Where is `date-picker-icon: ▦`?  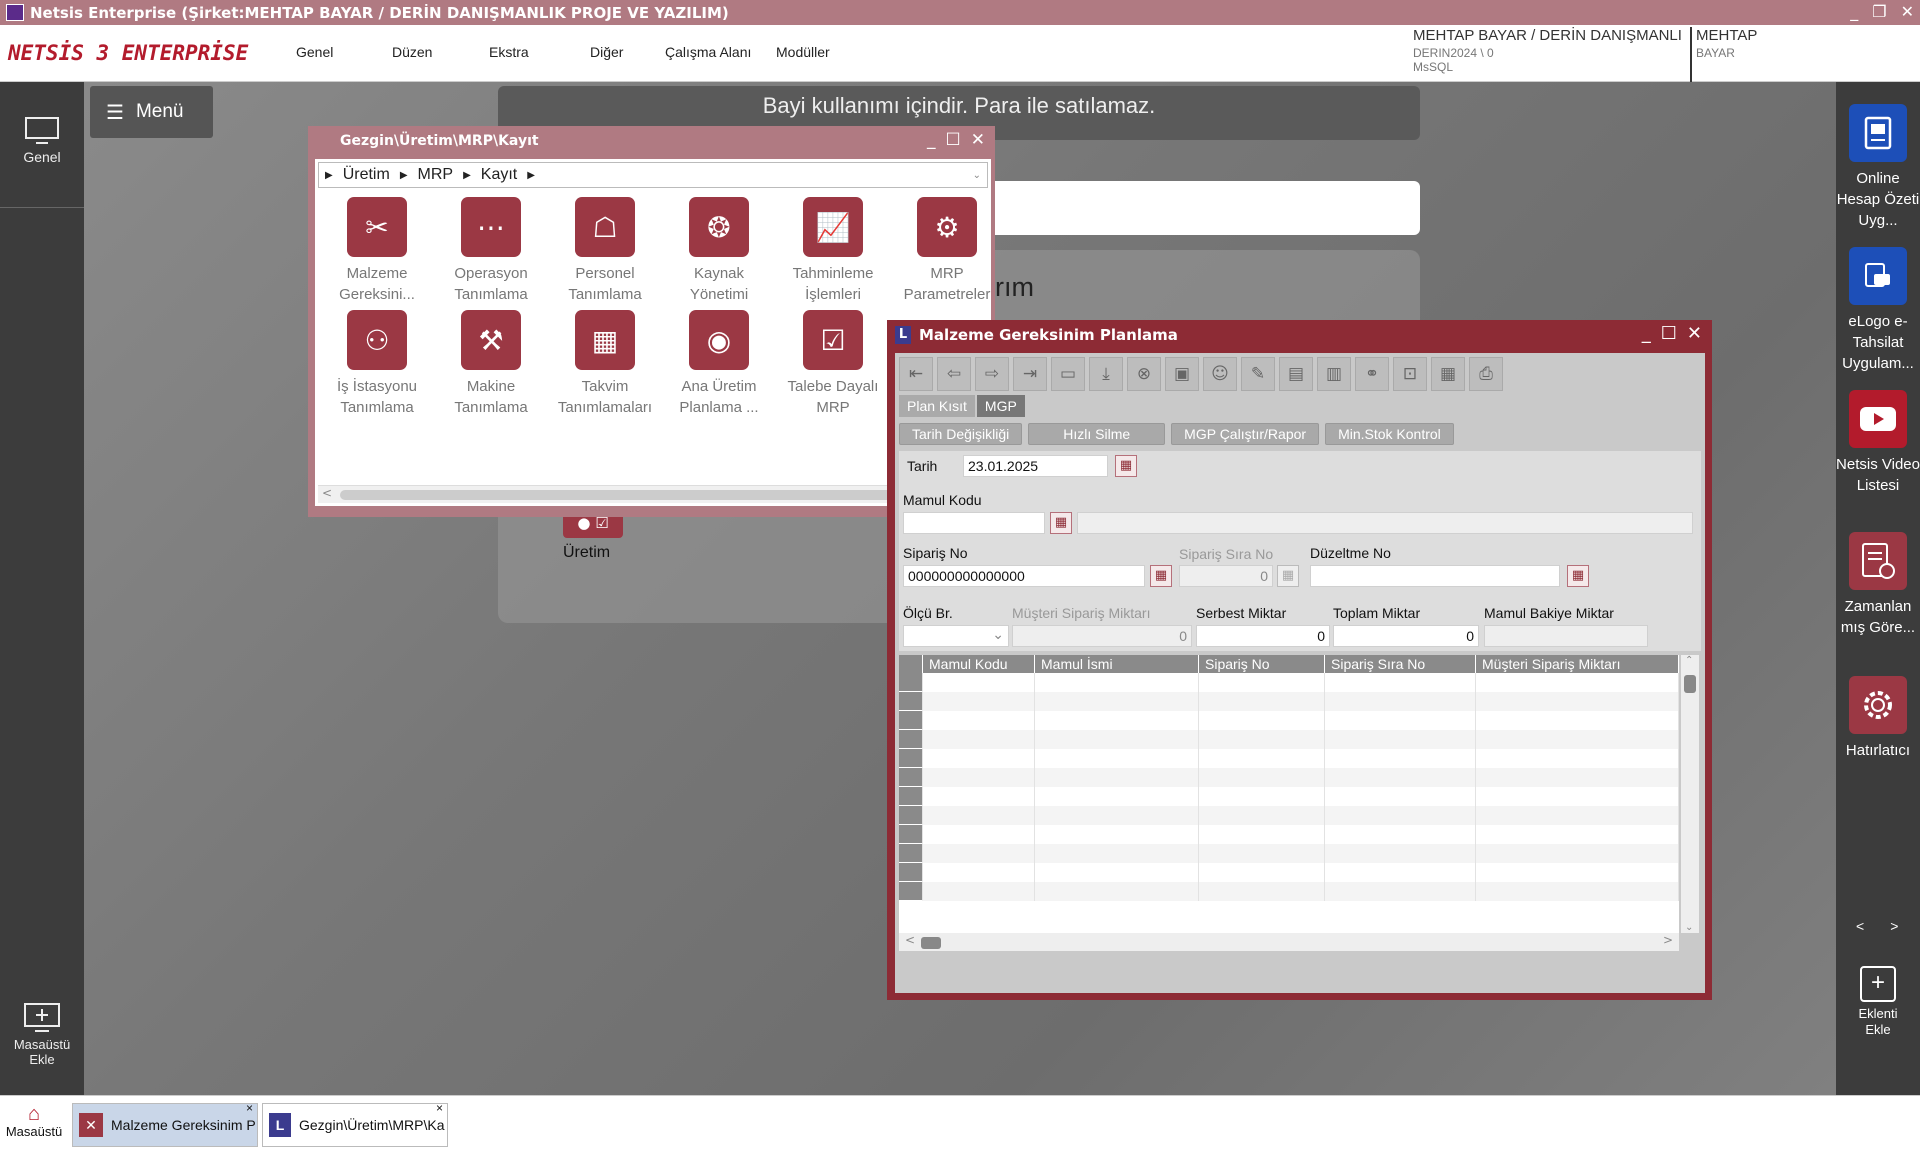 date-picker-icon: ▦ is located at coordinates (1126, 466).